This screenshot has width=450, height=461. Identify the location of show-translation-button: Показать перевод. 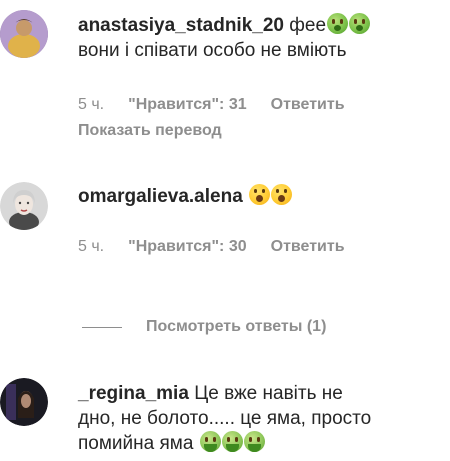
(150, 131).